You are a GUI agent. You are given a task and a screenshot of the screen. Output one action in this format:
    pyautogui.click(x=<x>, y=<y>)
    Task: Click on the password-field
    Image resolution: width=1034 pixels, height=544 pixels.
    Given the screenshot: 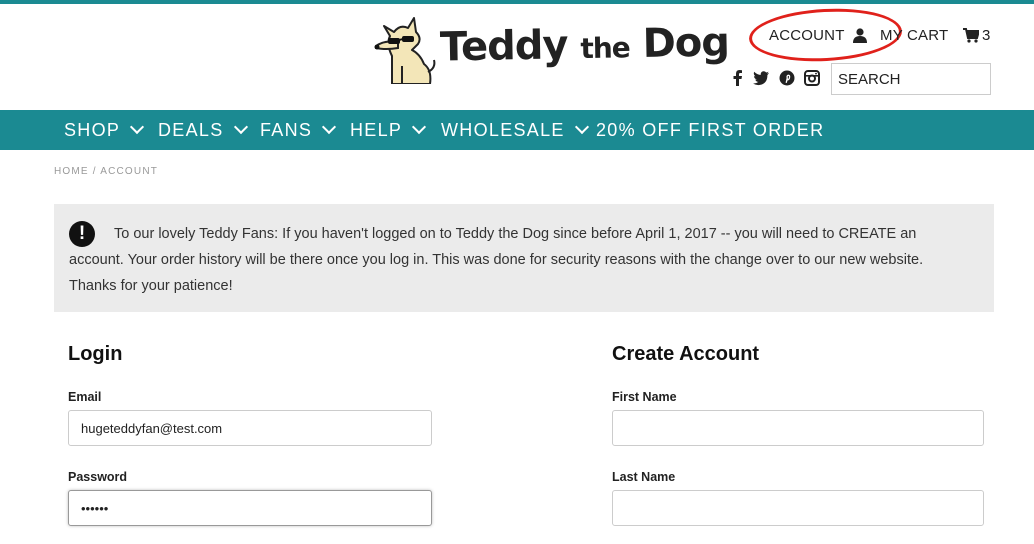 What is the action you would take?
    pyautogui.click(x=250, y=508)
    